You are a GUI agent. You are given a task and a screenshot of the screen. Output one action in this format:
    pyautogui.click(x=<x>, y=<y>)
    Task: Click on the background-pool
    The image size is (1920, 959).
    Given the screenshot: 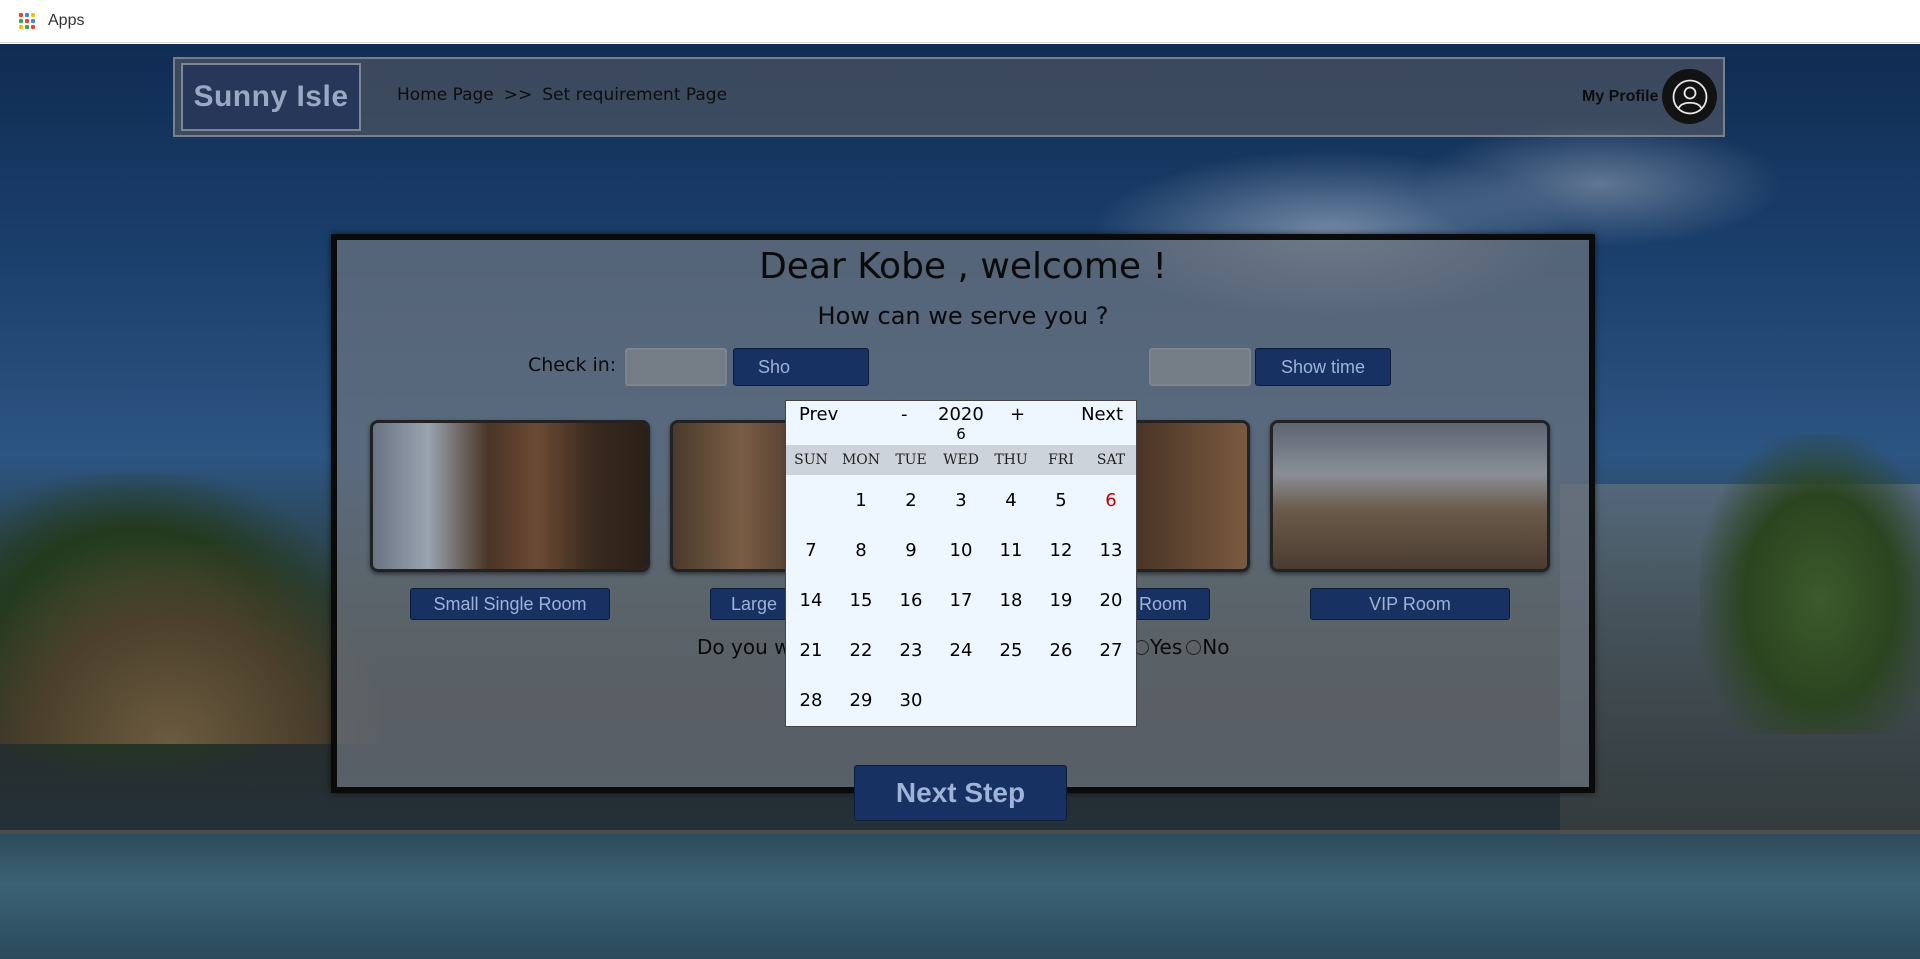 What is the action you would take?
    pyautogui.click(x=960, y=896)
    